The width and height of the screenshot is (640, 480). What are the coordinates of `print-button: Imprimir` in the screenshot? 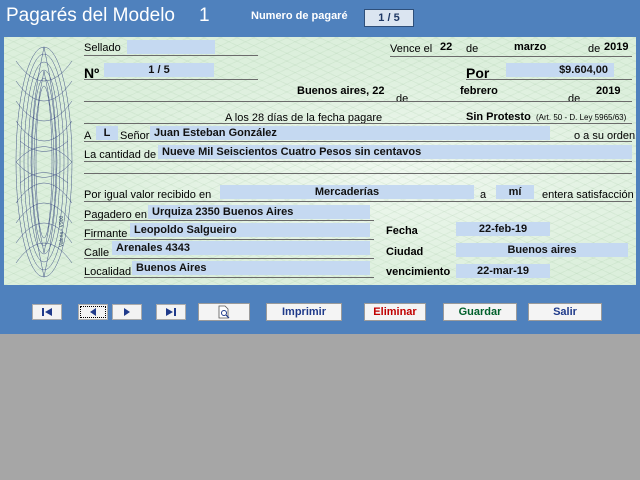 It's located at (304, 312).